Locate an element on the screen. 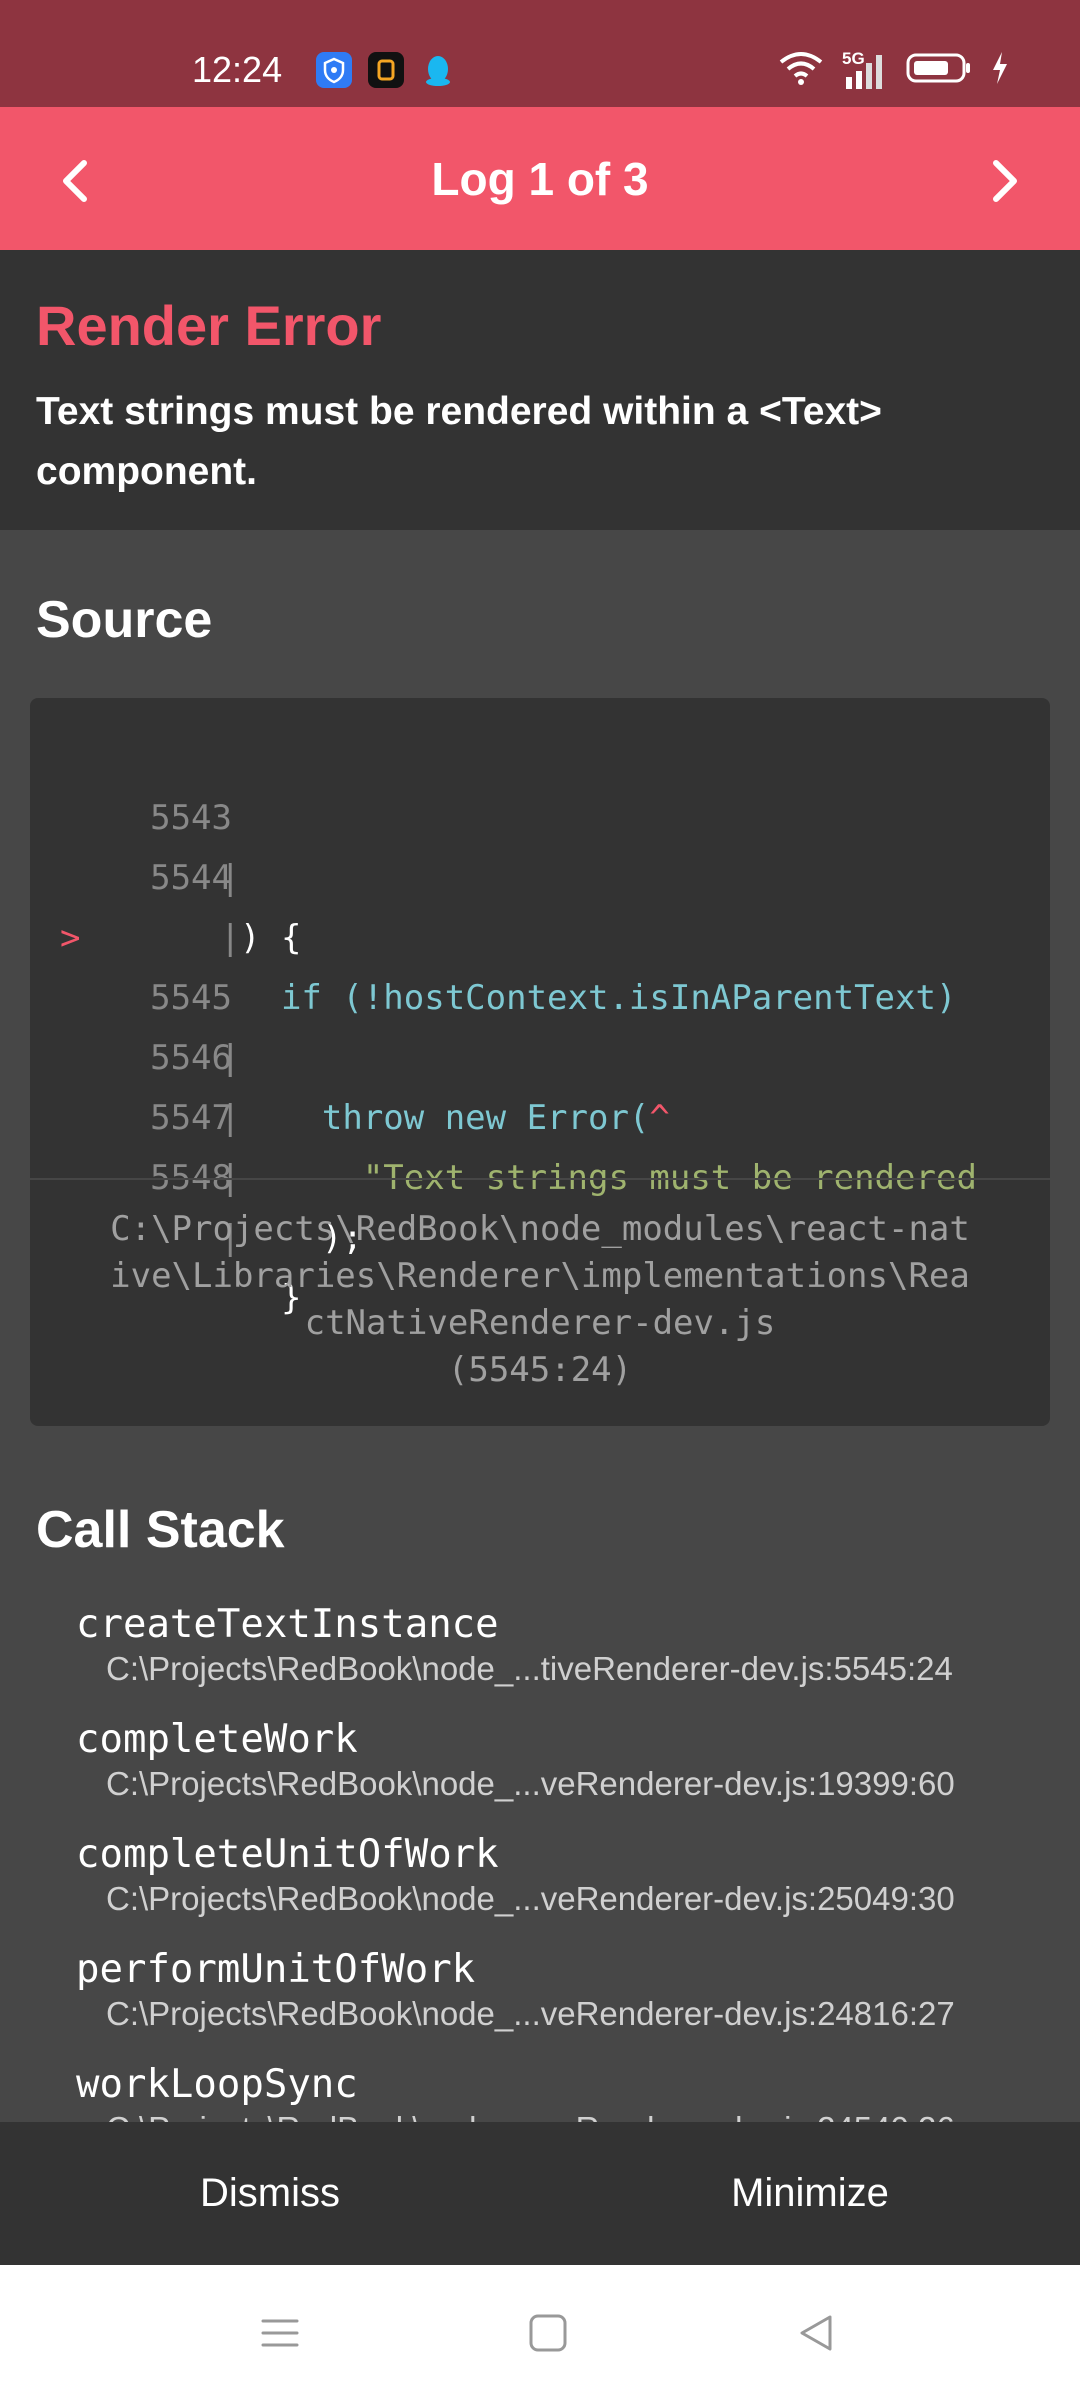 The width and height of the screenshot is (1080, 2400). source-section-title: Source is located at coordinates (124, 620).